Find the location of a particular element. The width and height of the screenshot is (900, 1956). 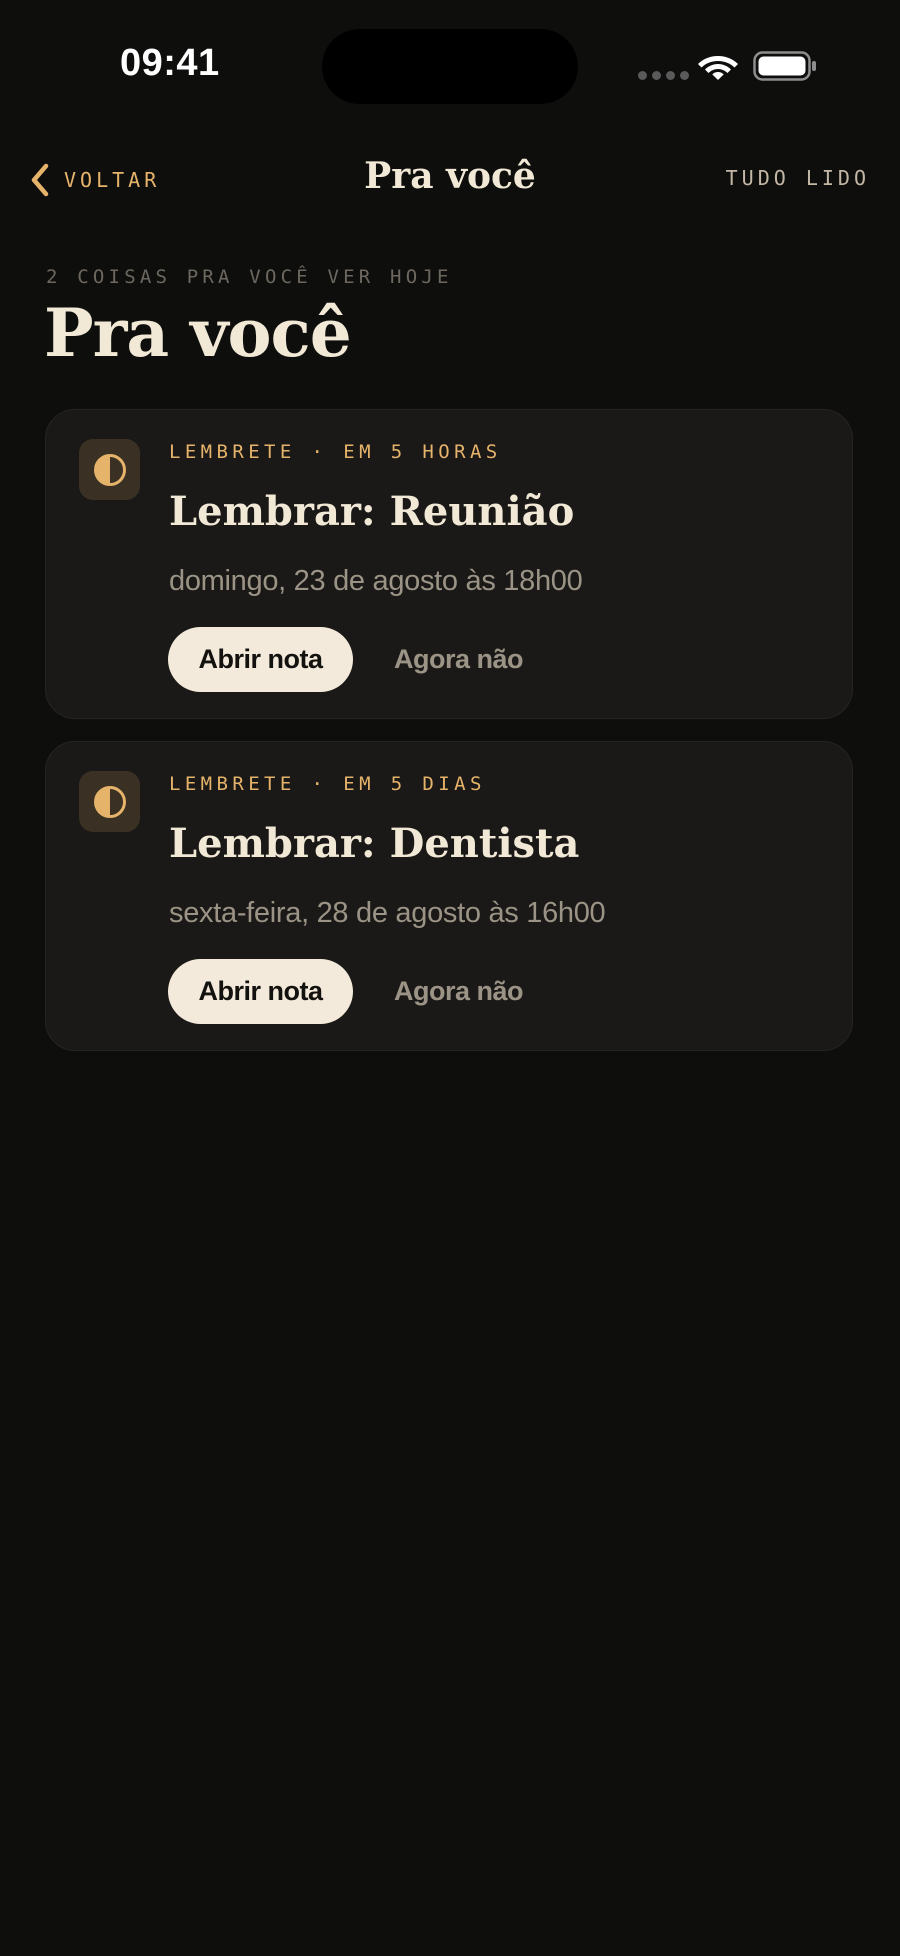

back-button: VOLTAR is located at coordinates (95, 180).